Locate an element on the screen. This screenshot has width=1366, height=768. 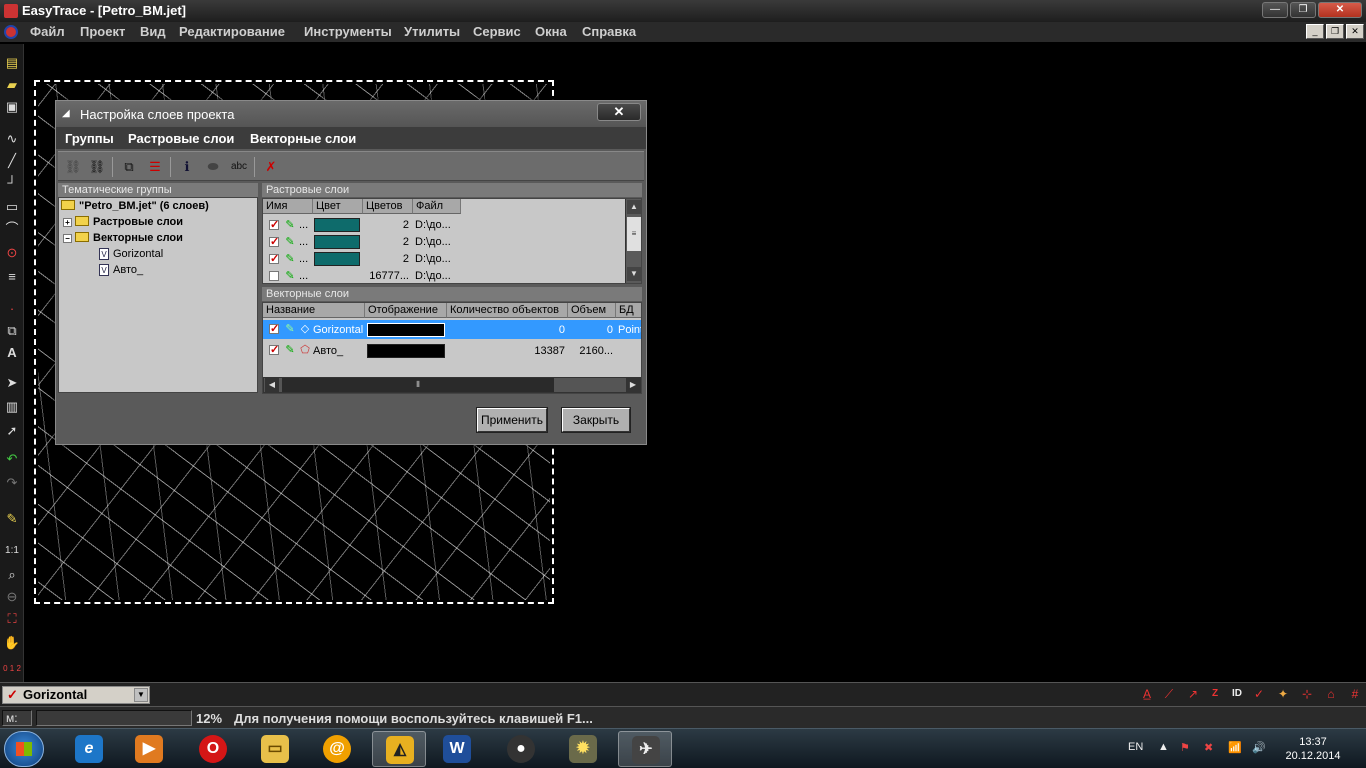
select-arrow-icon: ➤ is located at coordinates (12, 383).